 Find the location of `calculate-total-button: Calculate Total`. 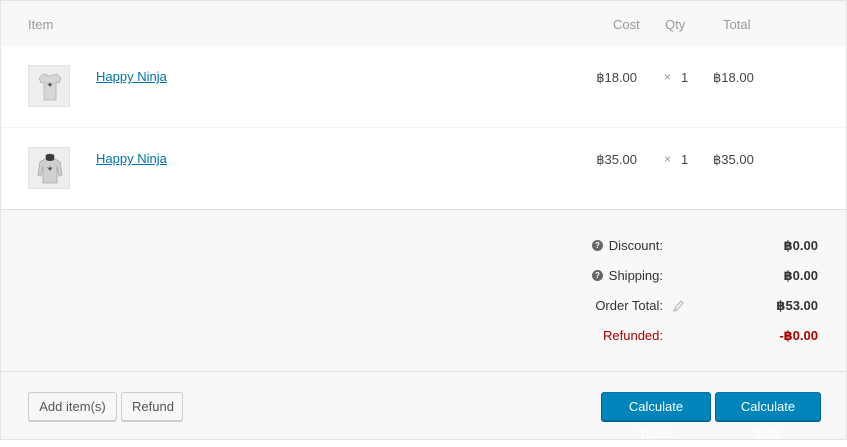

calculate-total-button: Calculate Total is located at coordinates (768, 416).